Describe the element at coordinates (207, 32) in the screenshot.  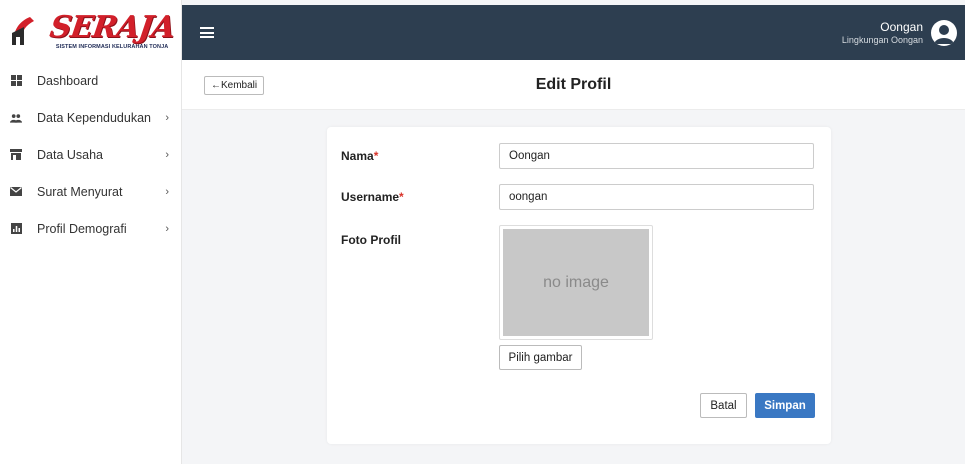
I see `hamburger-menu-icon` at that location.